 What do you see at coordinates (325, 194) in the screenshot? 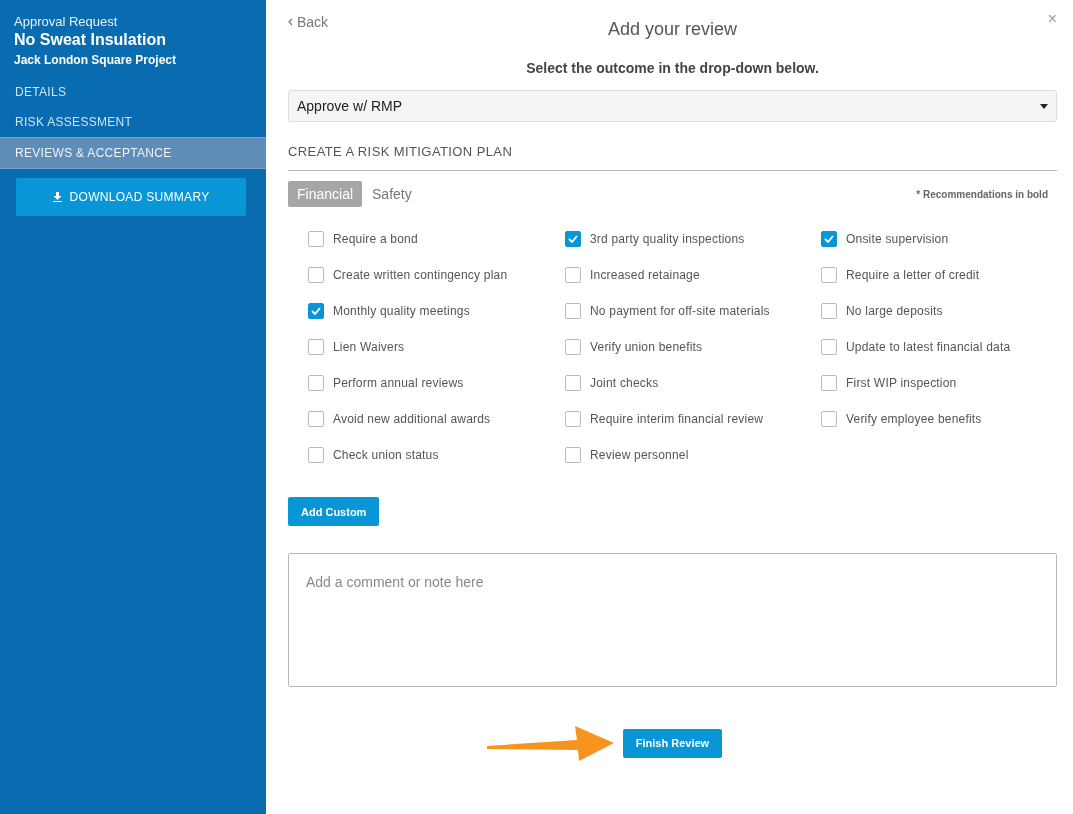
I see `tab: Financial` at bounding box center [325, 194].